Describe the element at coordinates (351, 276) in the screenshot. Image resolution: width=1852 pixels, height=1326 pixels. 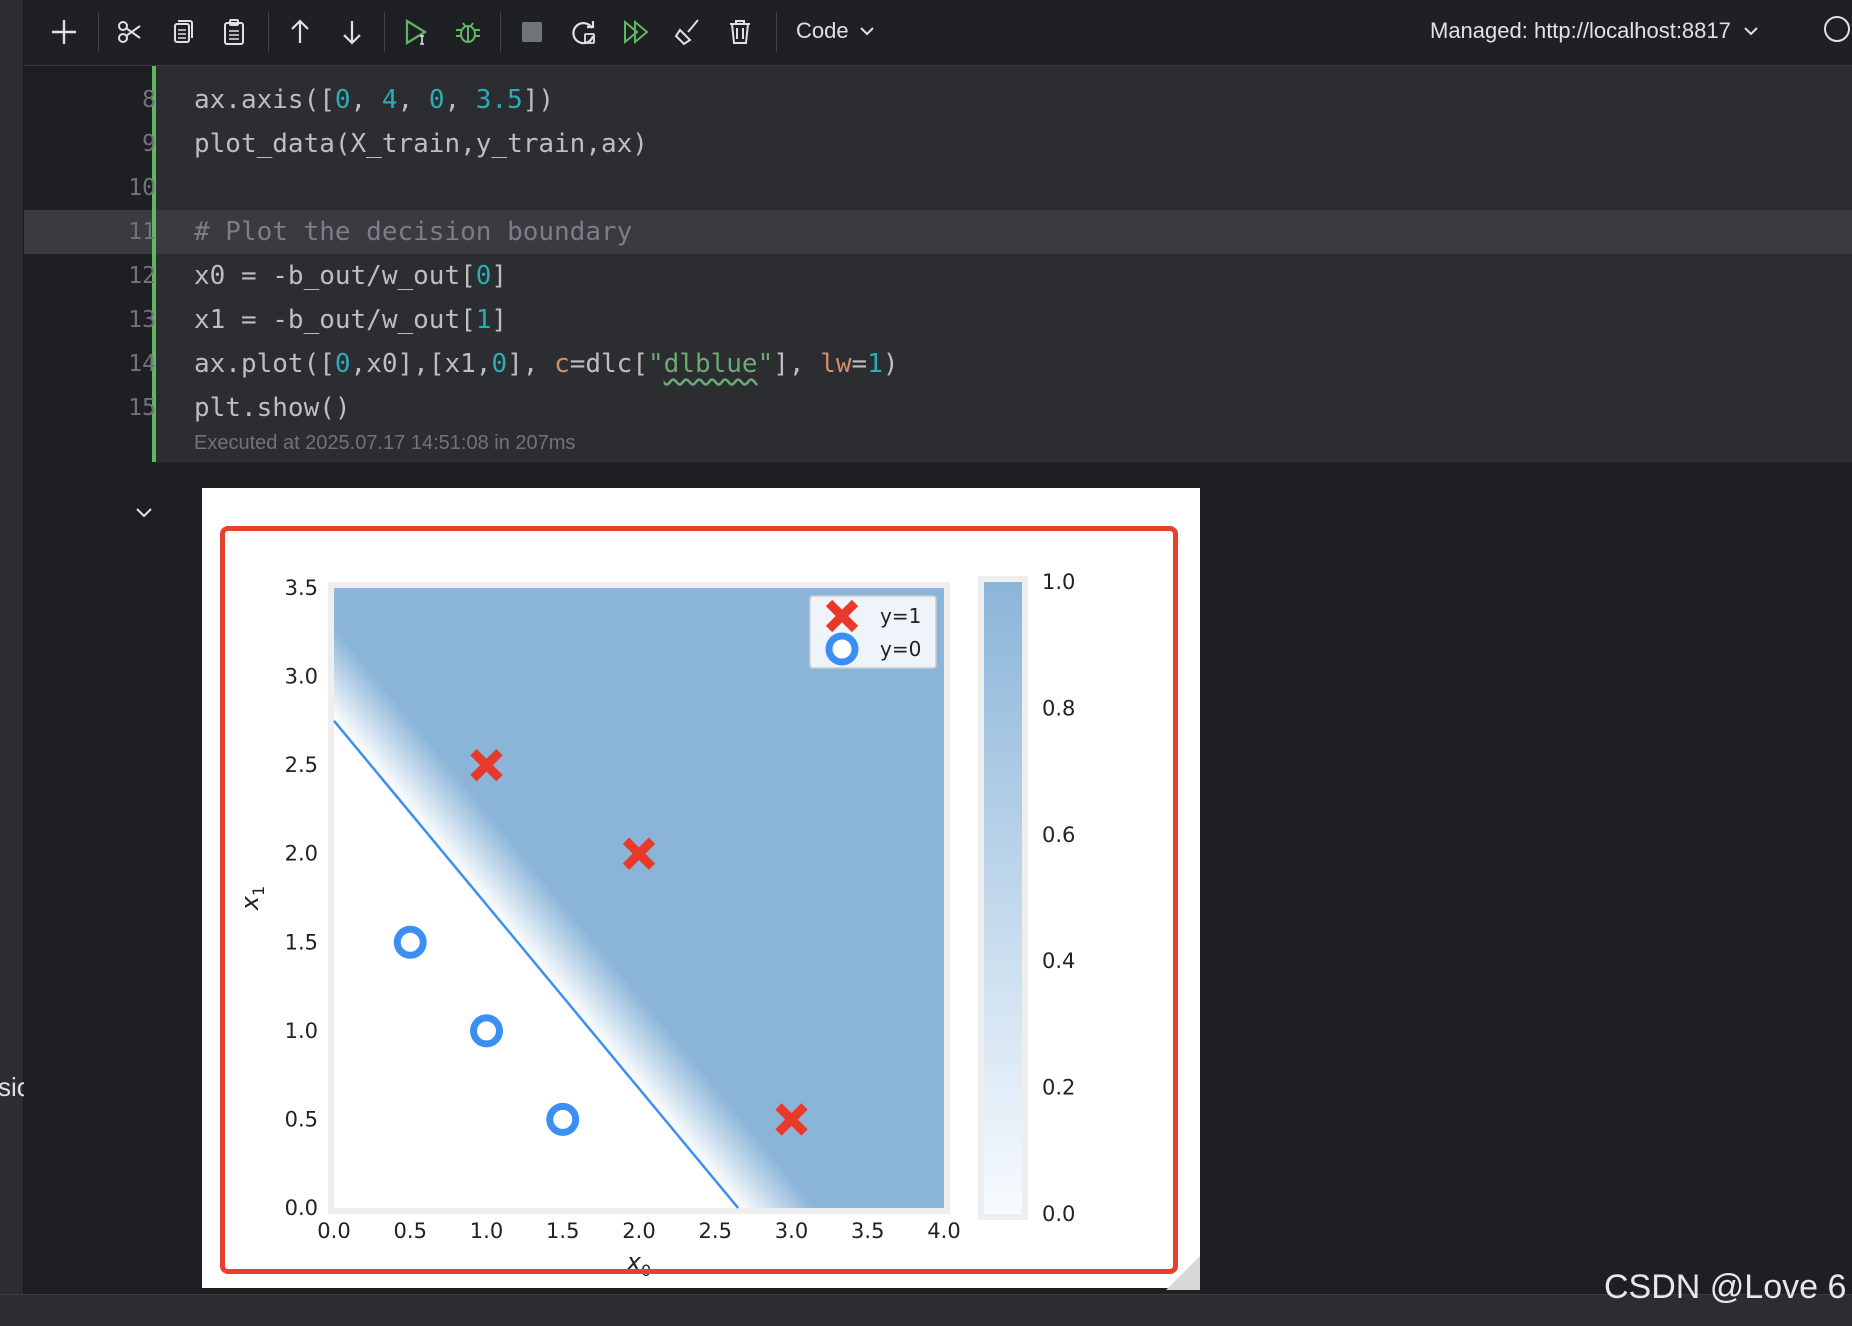
I see `code-text: x0 = -b_out/w_out[0]` at that location.